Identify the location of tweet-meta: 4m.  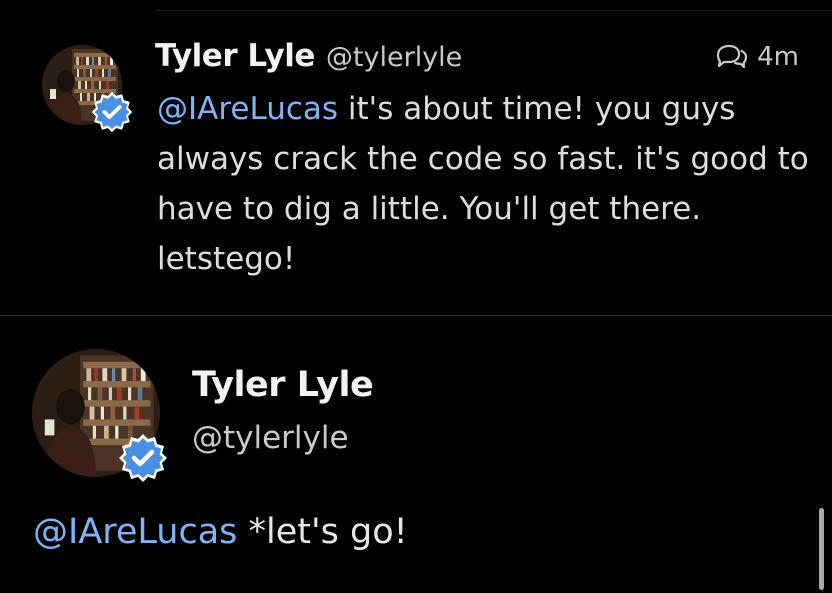
(756, 57).